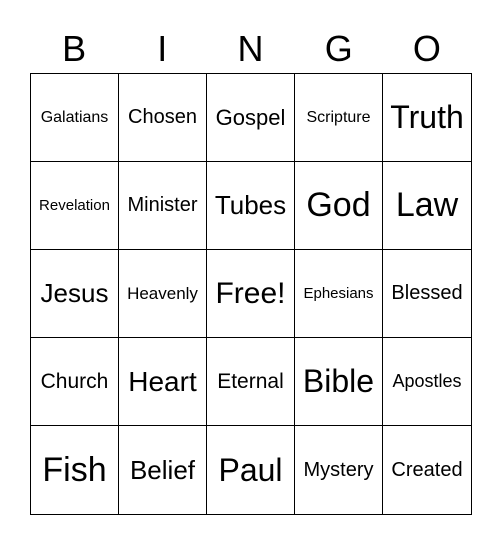  What do you see at coordinates (338, 48) in the screenshot?
I see `header-letter-g: G` at bounding box center [338, 48].